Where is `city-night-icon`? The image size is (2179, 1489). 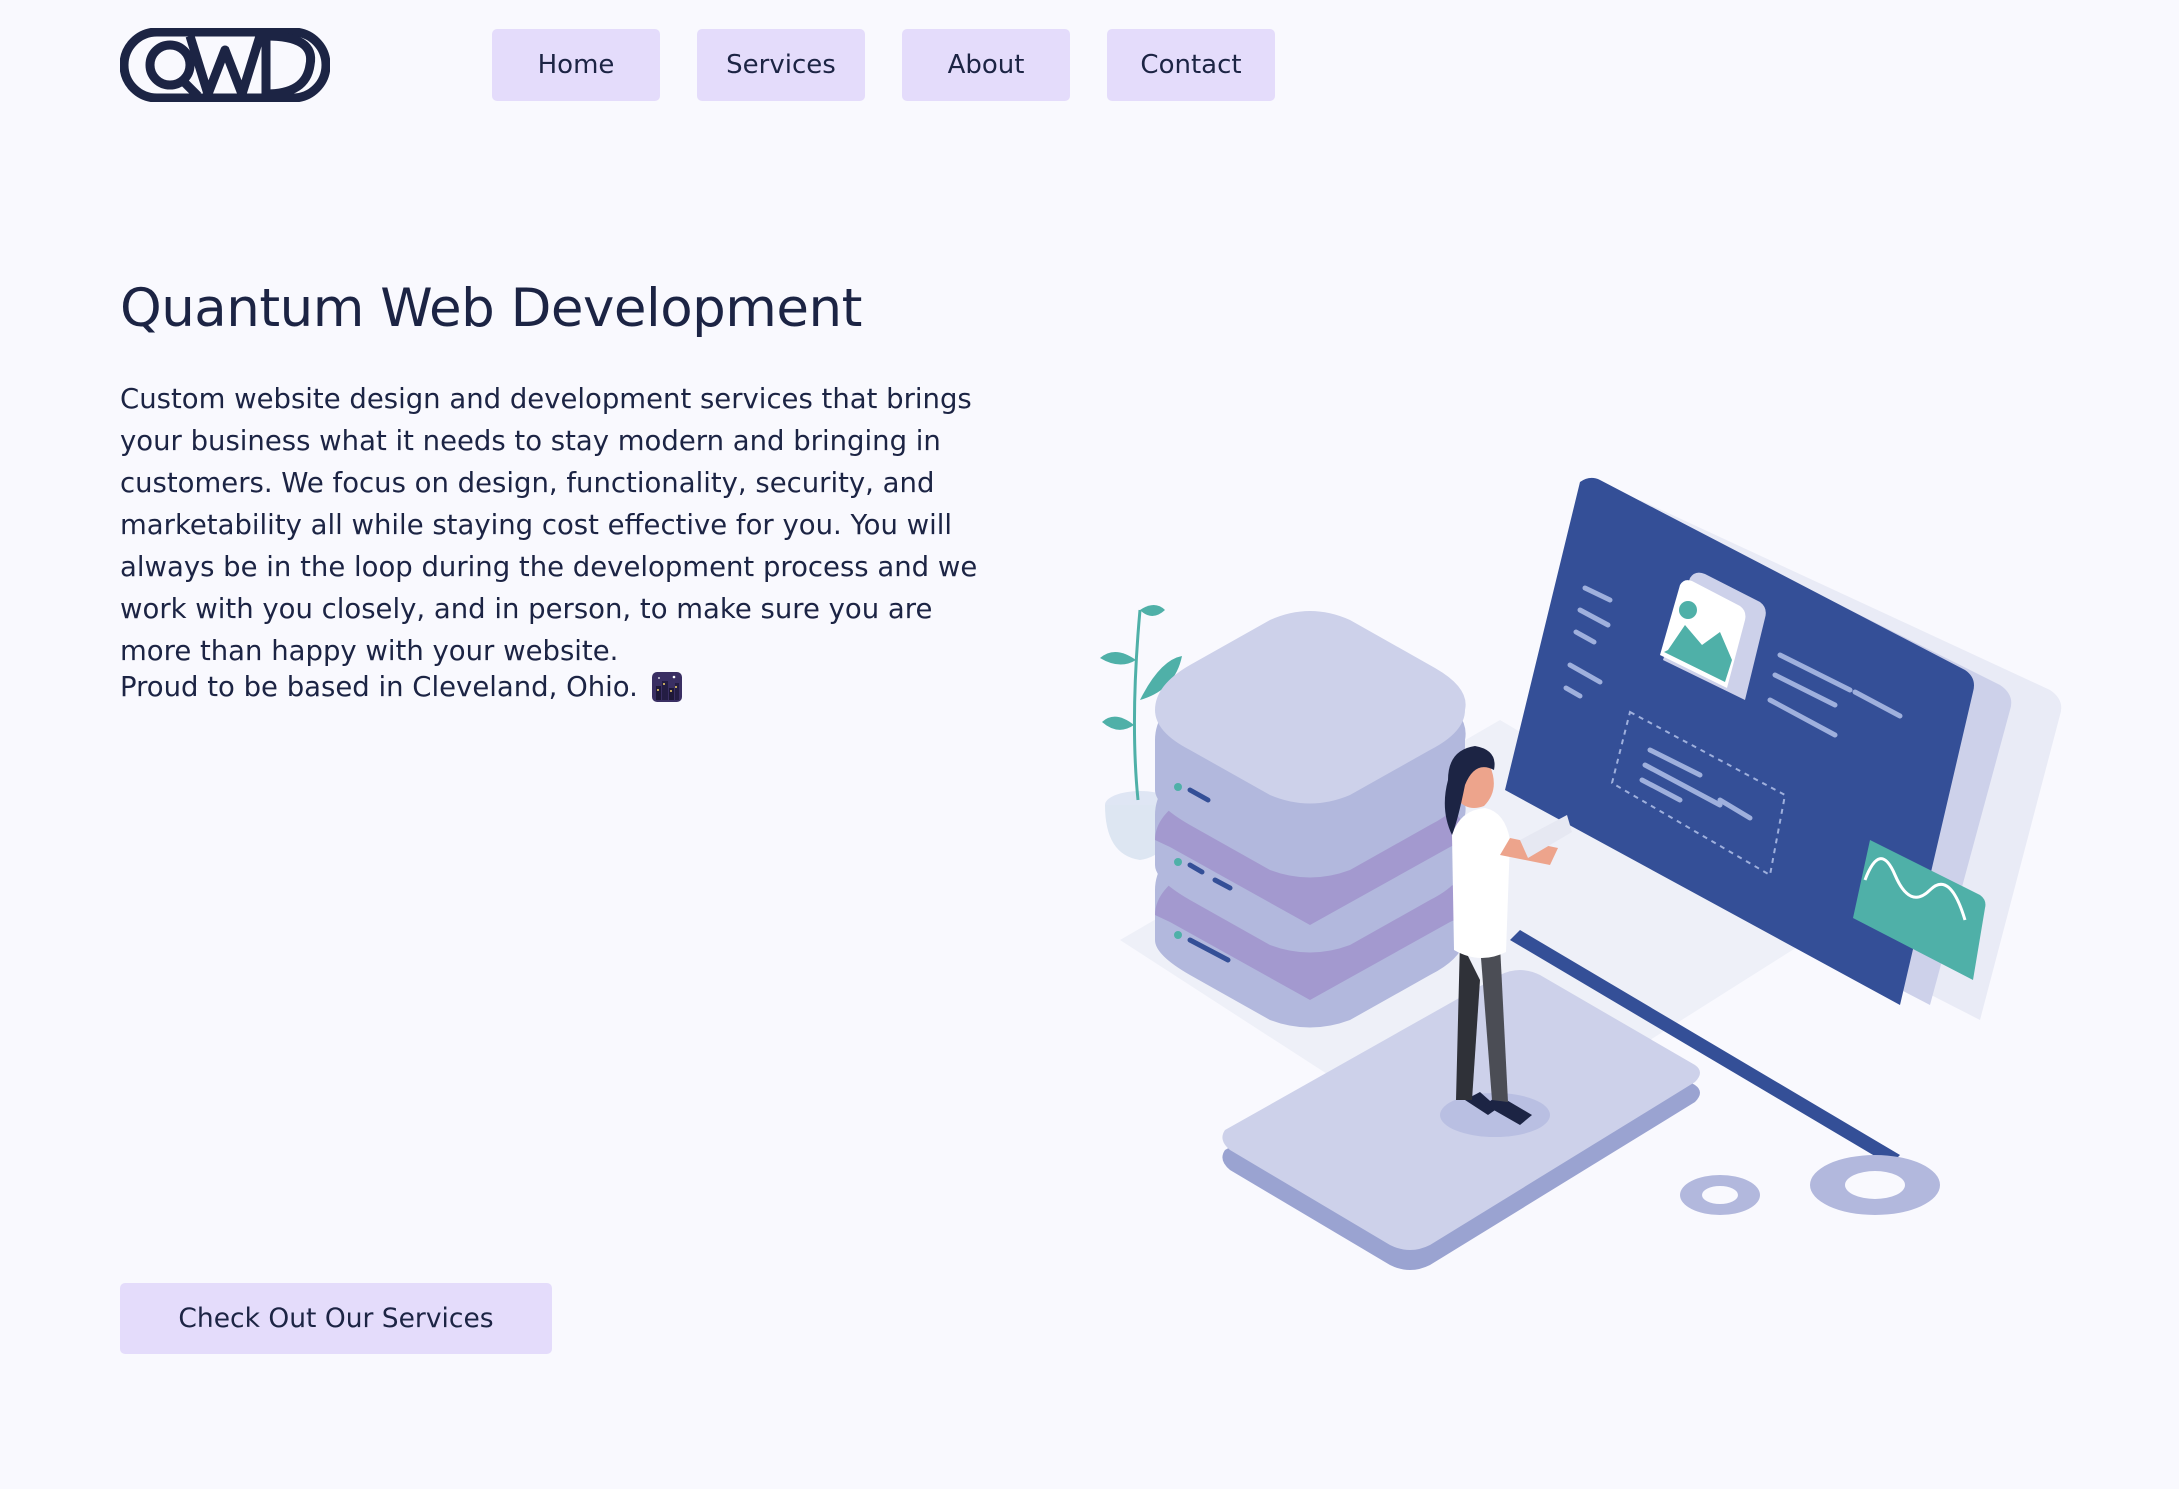
city-night-icon is located at coordinates (666, 687).